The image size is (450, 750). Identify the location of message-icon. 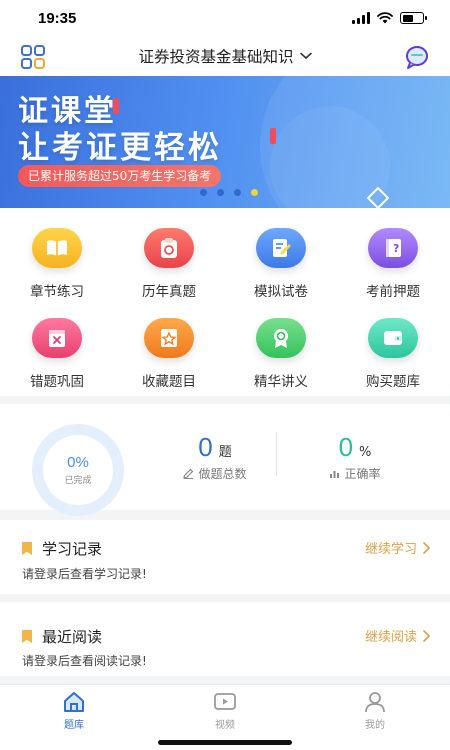
(417, 57).